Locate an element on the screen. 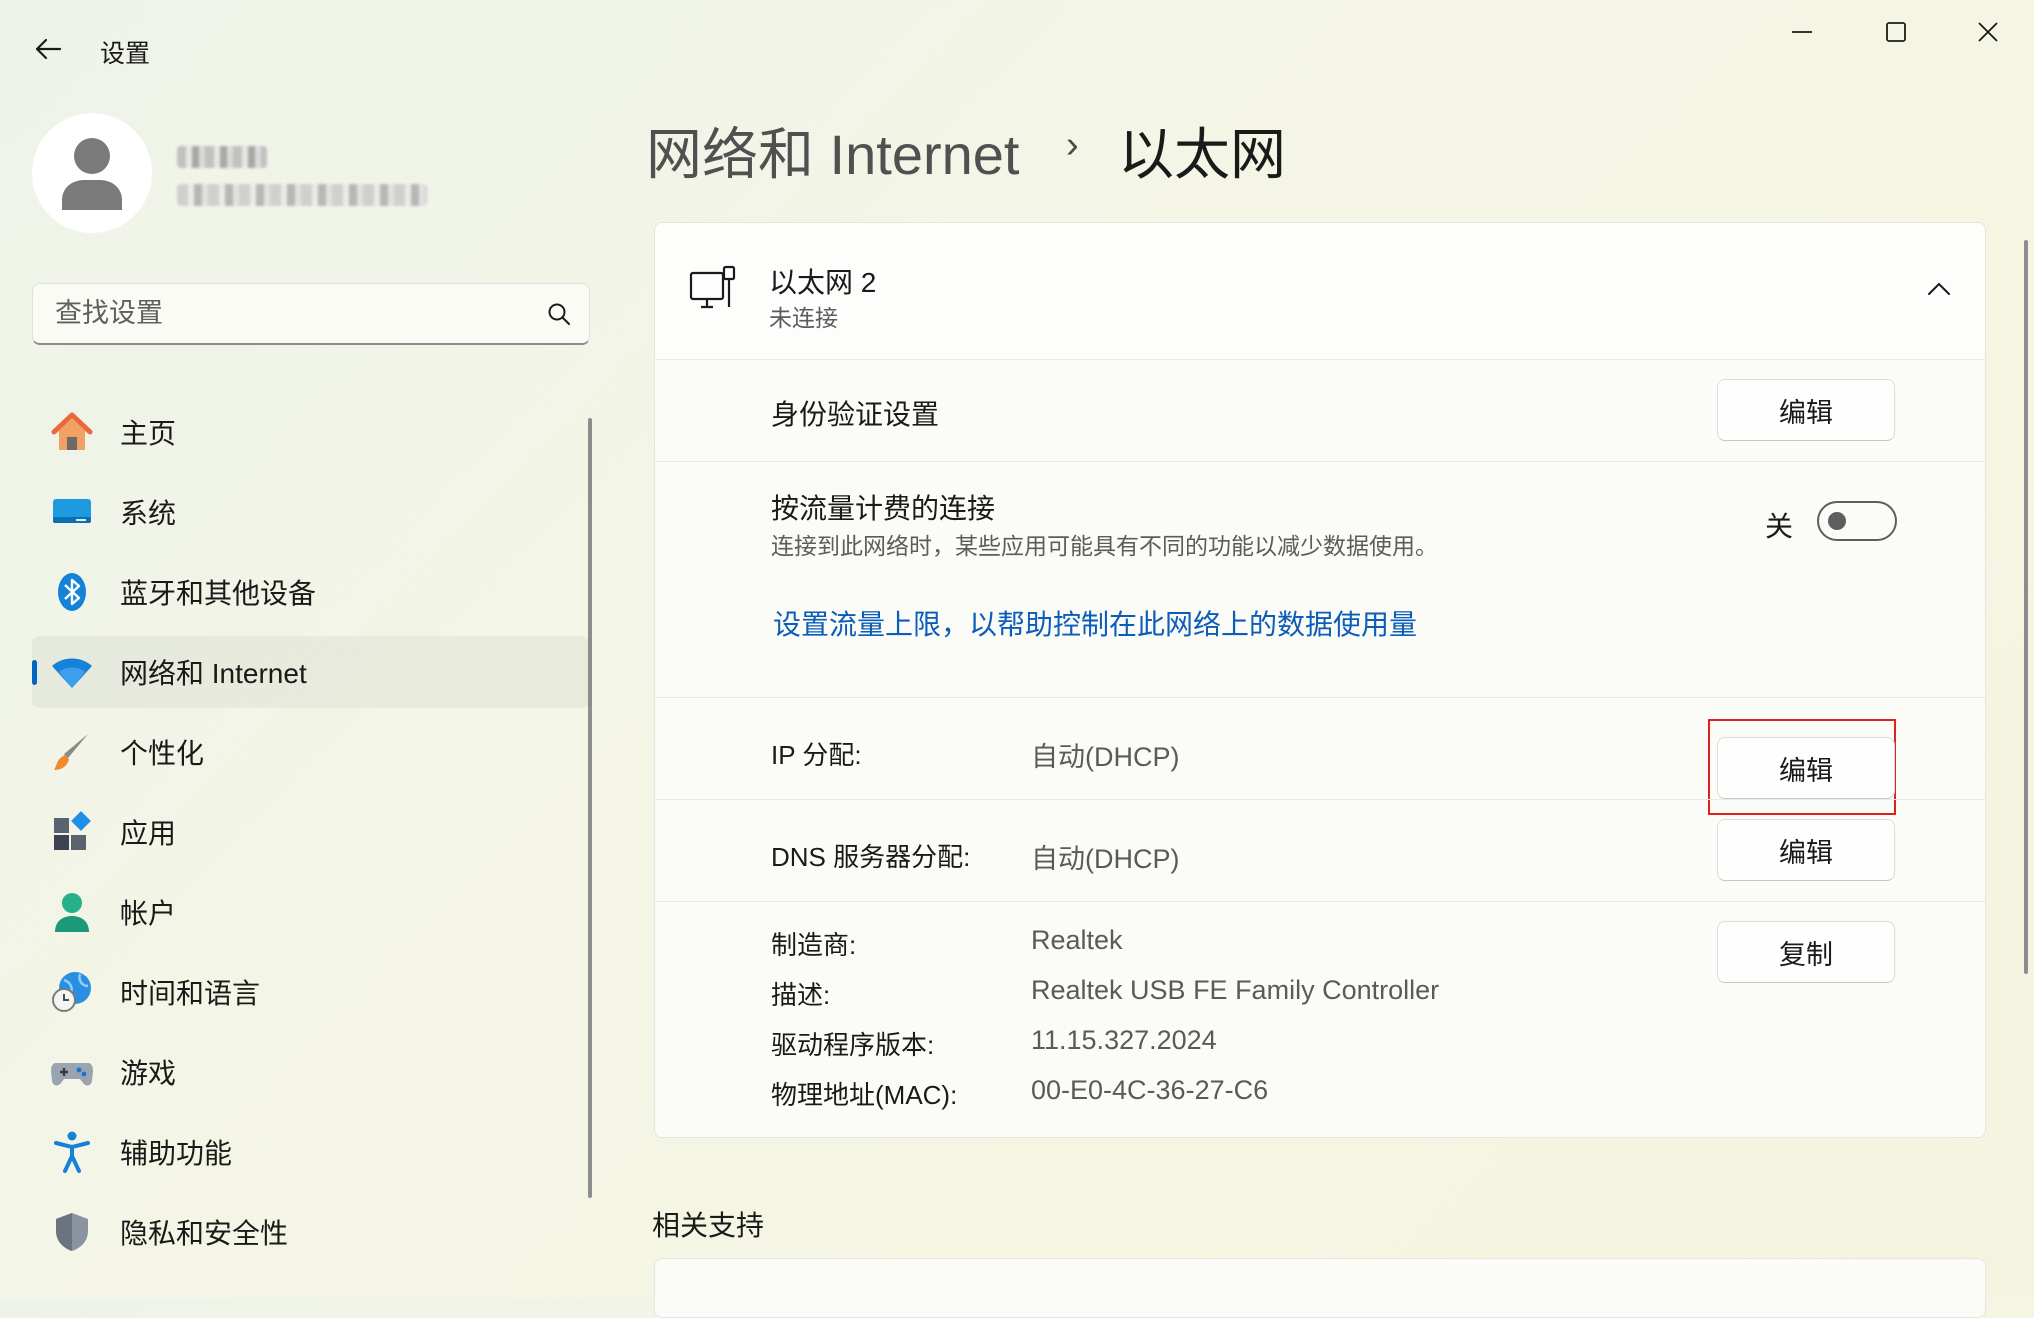 The height and width of the screenshot is (1318, 2034). metered-description: 连接到此网络时，某些应用可能具有不同的功能以减少数据使用。 is located at coordinates (1104, 546).